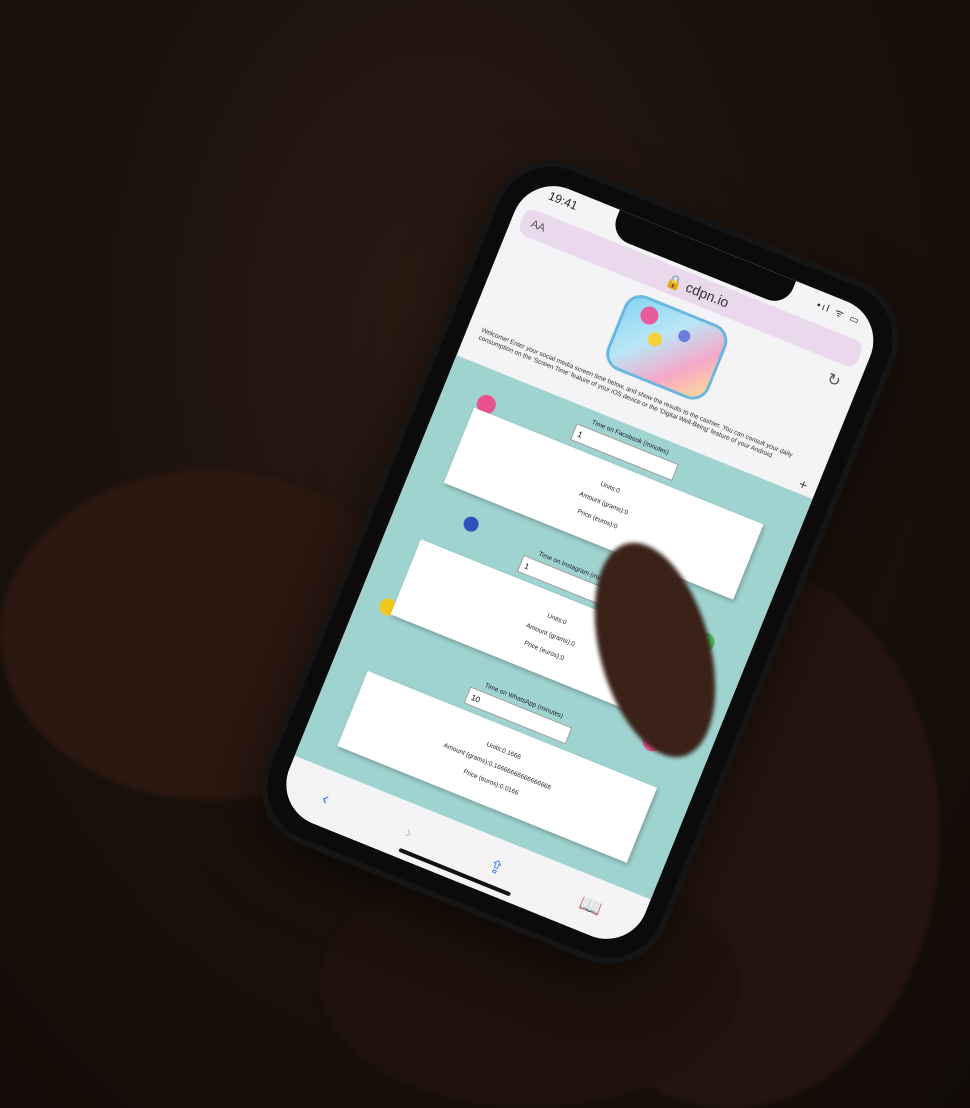 This screenshot has height=1108, width=970. Describe the element at coordinates (834, 381) in the screenshot. I see `reload-icon: ↻` at that location.